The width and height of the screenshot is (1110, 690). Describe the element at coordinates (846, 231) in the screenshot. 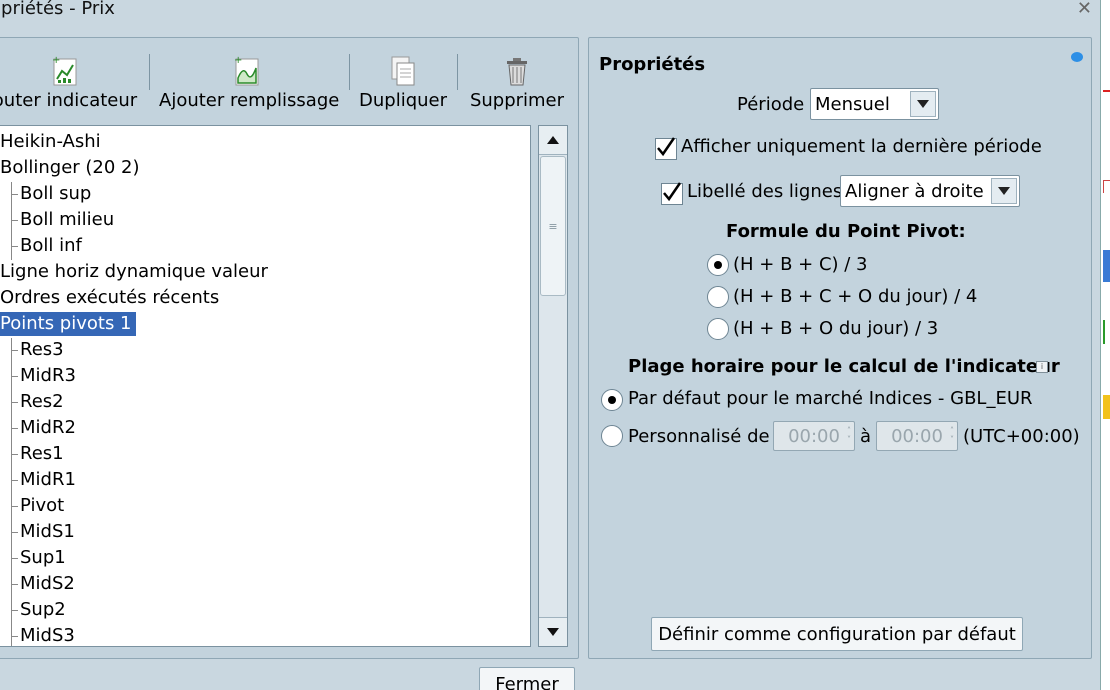

I see `pivot-formula-heading: Formule du Point Pivot:` at that location.